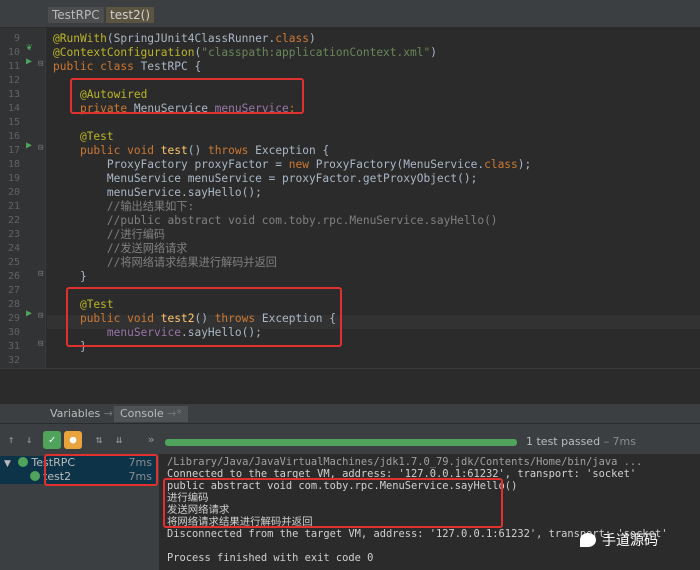 This screenshot has width=700, height=570. What do you see at coordinates (191, 38) in the screenshot?
I see `code-token: (SpringJUnit4ClassRunner.` at bounding box center [191, 38].